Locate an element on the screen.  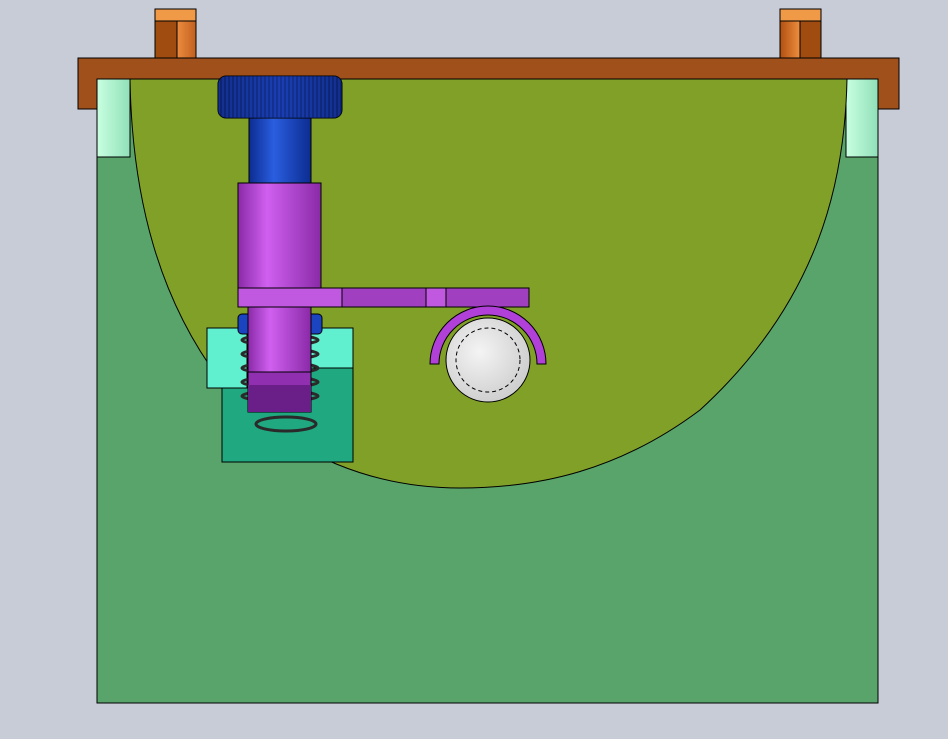
locating-pin-left is located at coordinates (175, 33).